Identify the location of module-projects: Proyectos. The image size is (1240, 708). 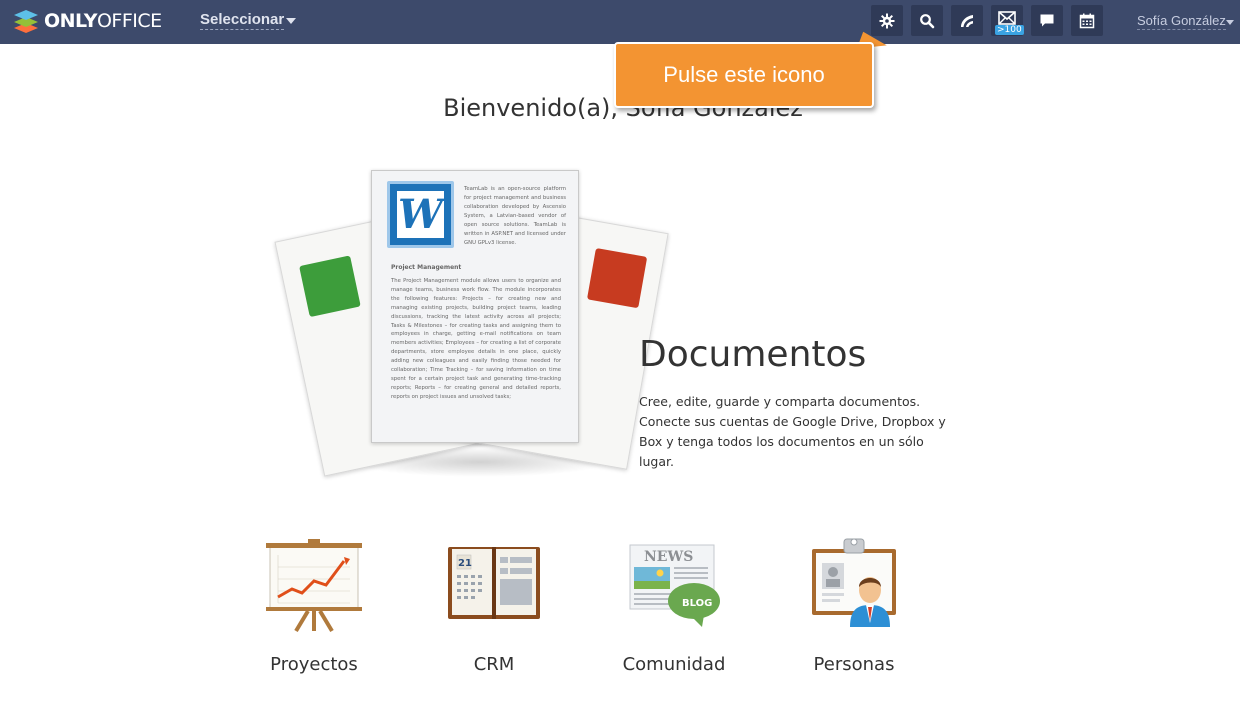
(314, 605).